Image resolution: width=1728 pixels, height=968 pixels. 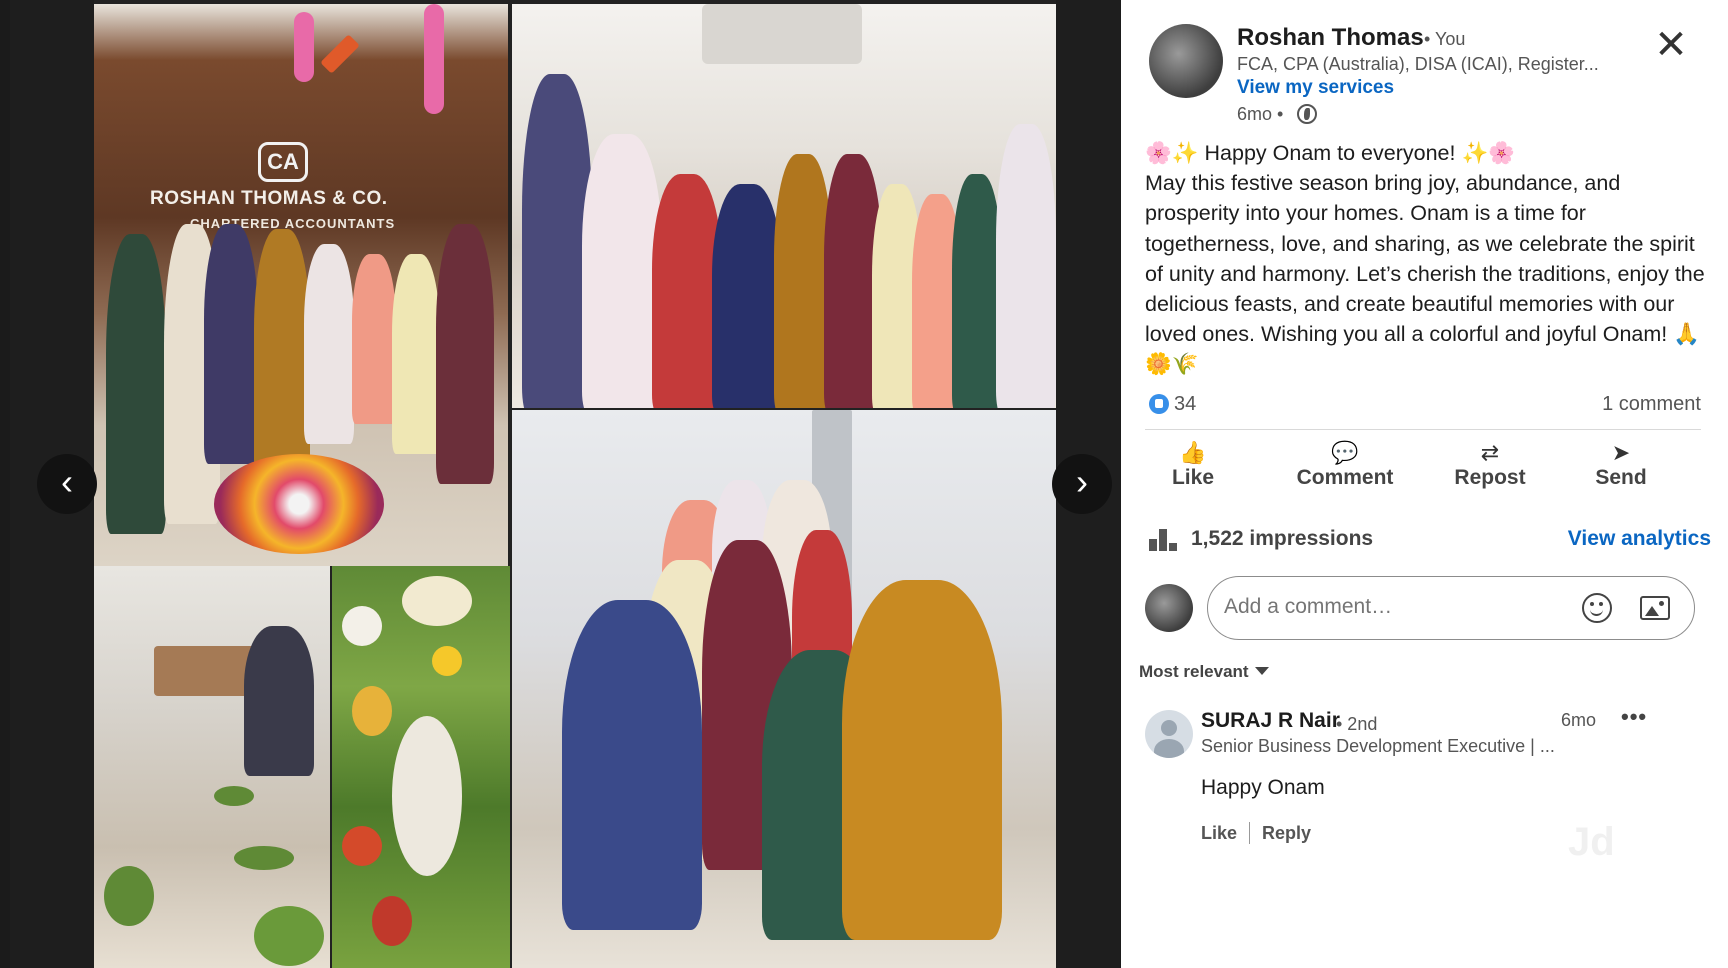 What do you see at coordinates (1169, 734) in the screenshot?
I see `commenter-avatar` at bounding box center [1169, 734].